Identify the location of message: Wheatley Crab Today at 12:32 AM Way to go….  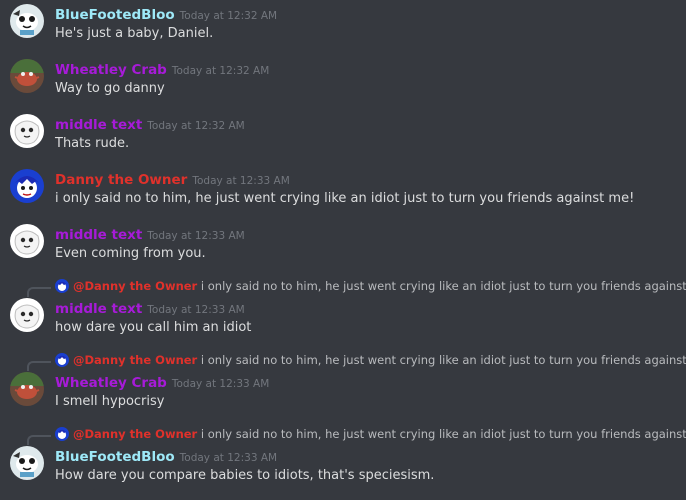
(343, 81).